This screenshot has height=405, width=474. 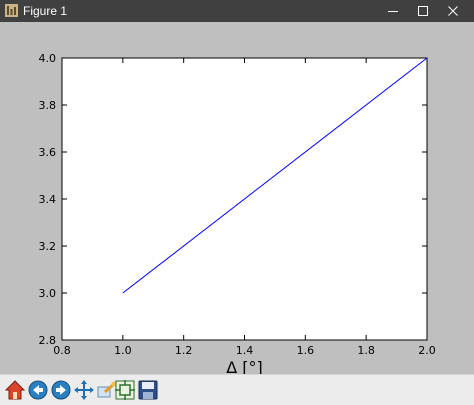 What do you see at coordinates (48, 199) in the screenshot?
I see `y-tick-label: 3.4` at bounding box center [48, 199].